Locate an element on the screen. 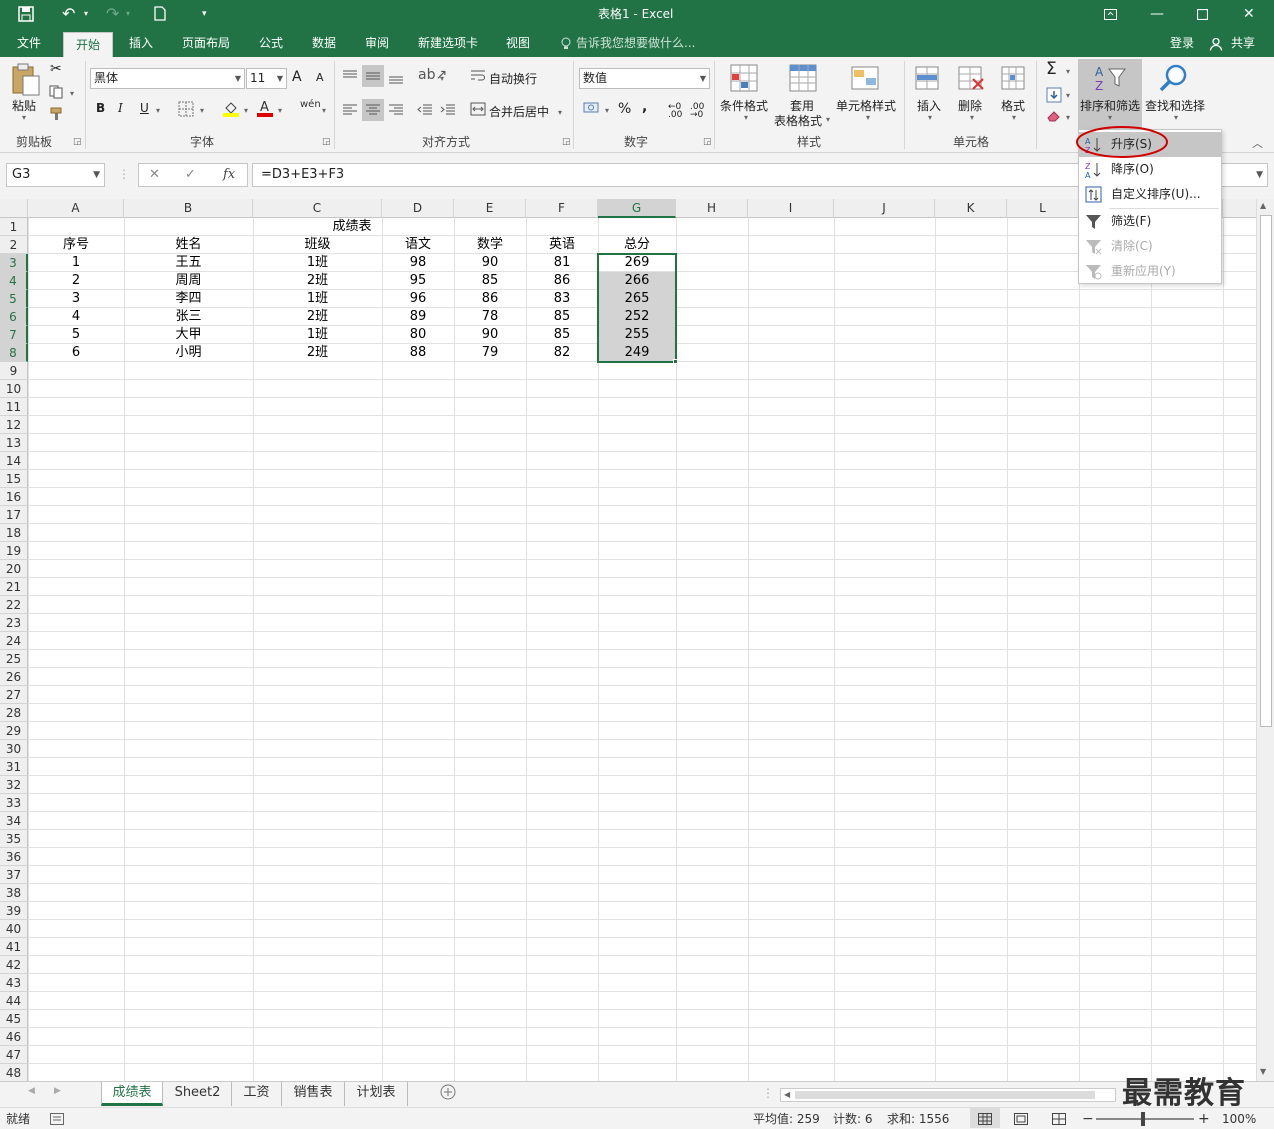  cell: 95 is located at coordinates (418, 281).